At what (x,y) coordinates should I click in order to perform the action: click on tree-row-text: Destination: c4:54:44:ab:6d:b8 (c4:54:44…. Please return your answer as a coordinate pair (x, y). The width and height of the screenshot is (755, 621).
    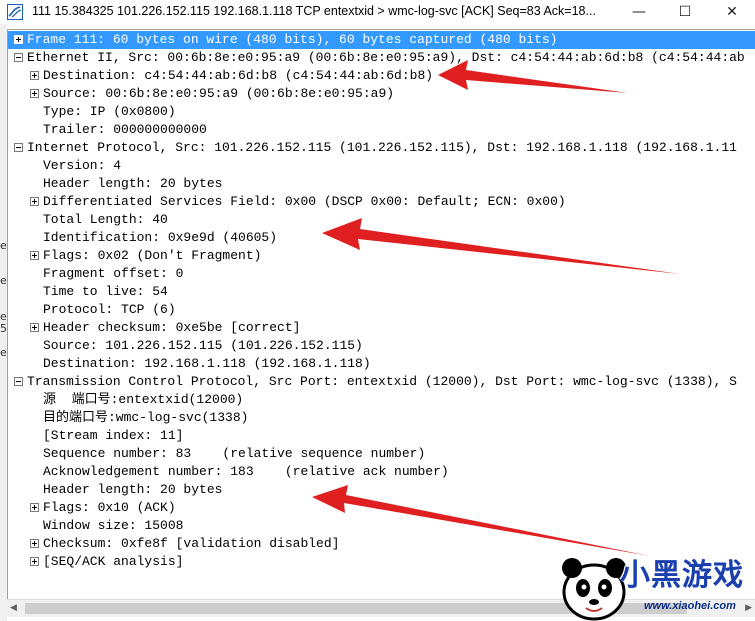
    Looking at the image, I should click on (238, 75).